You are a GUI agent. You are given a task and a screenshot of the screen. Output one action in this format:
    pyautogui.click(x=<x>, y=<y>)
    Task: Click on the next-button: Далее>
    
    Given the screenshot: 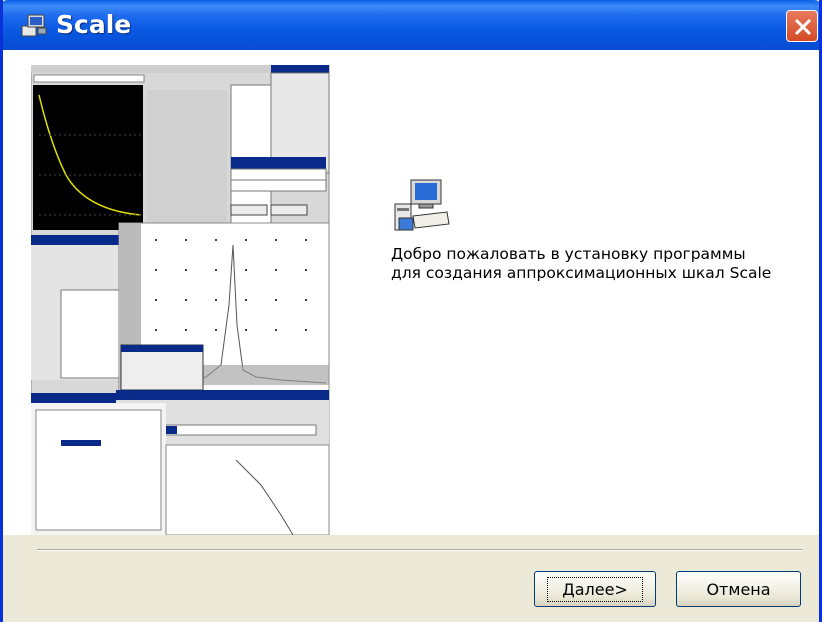 What is the action you would take?
    pyautogui.click(x=595, y=589)
    